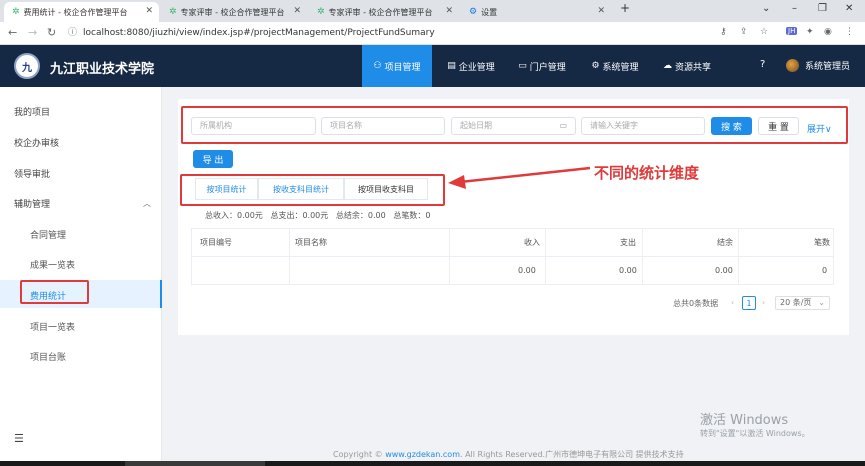 The image size is (865, 466). What do you see at coordinates (725, 242) in the screenshot?
I see `header-balance: 结余` at bounding box center [725, 242].